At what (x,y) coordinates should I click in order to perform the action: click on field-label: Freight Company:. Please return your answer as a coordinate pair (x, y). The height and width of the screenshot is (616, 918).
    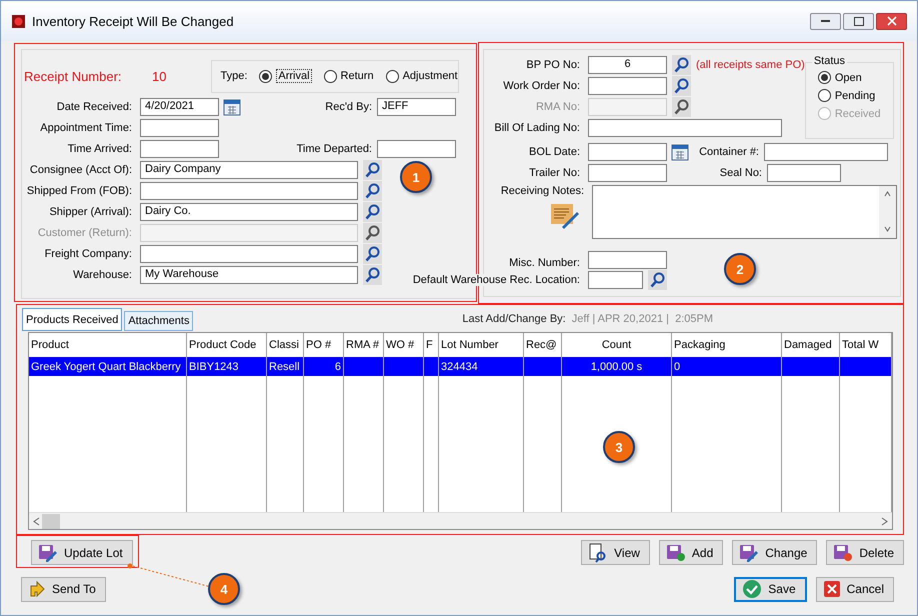
    Looking at the image, I should click on (88, 254).